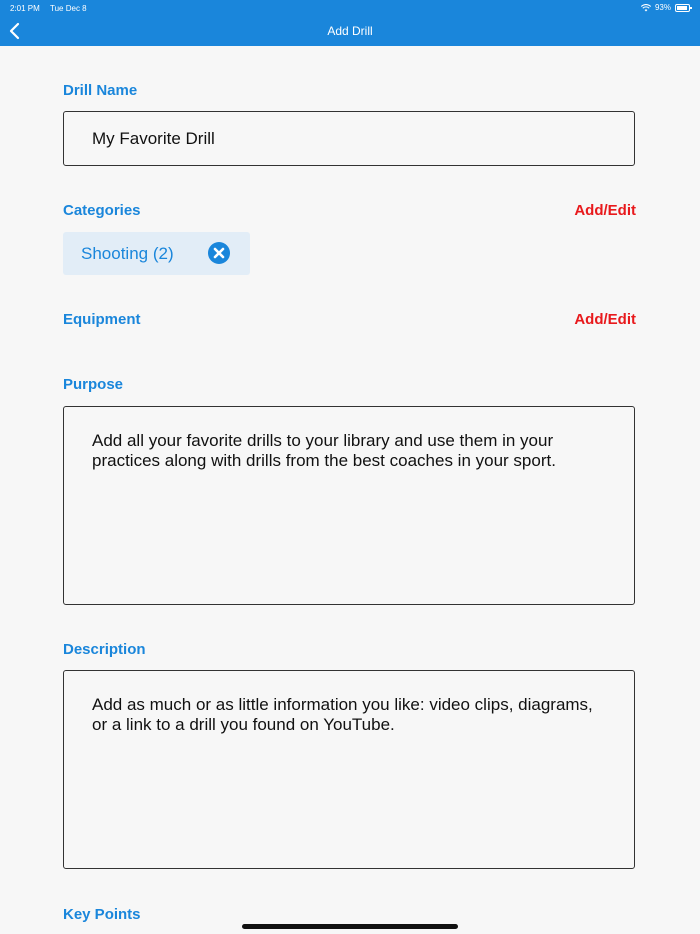 The width and height of the screenshot is (700, 934). I want to click on categories-add-edit-button: Add/Edit, so click(605, 210).